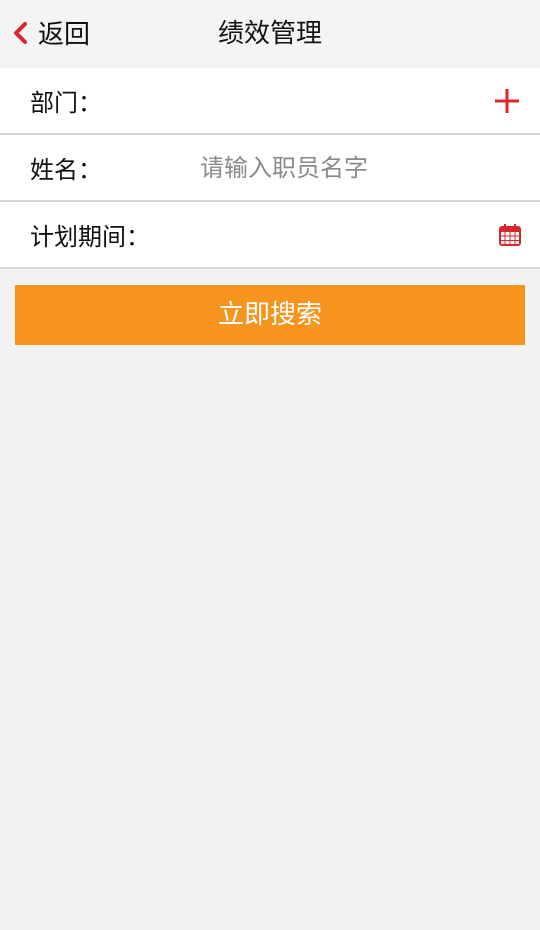  Describe the element at coordinates (21, 35) in the screenshot. I see `chevron-left-icon` at that location.